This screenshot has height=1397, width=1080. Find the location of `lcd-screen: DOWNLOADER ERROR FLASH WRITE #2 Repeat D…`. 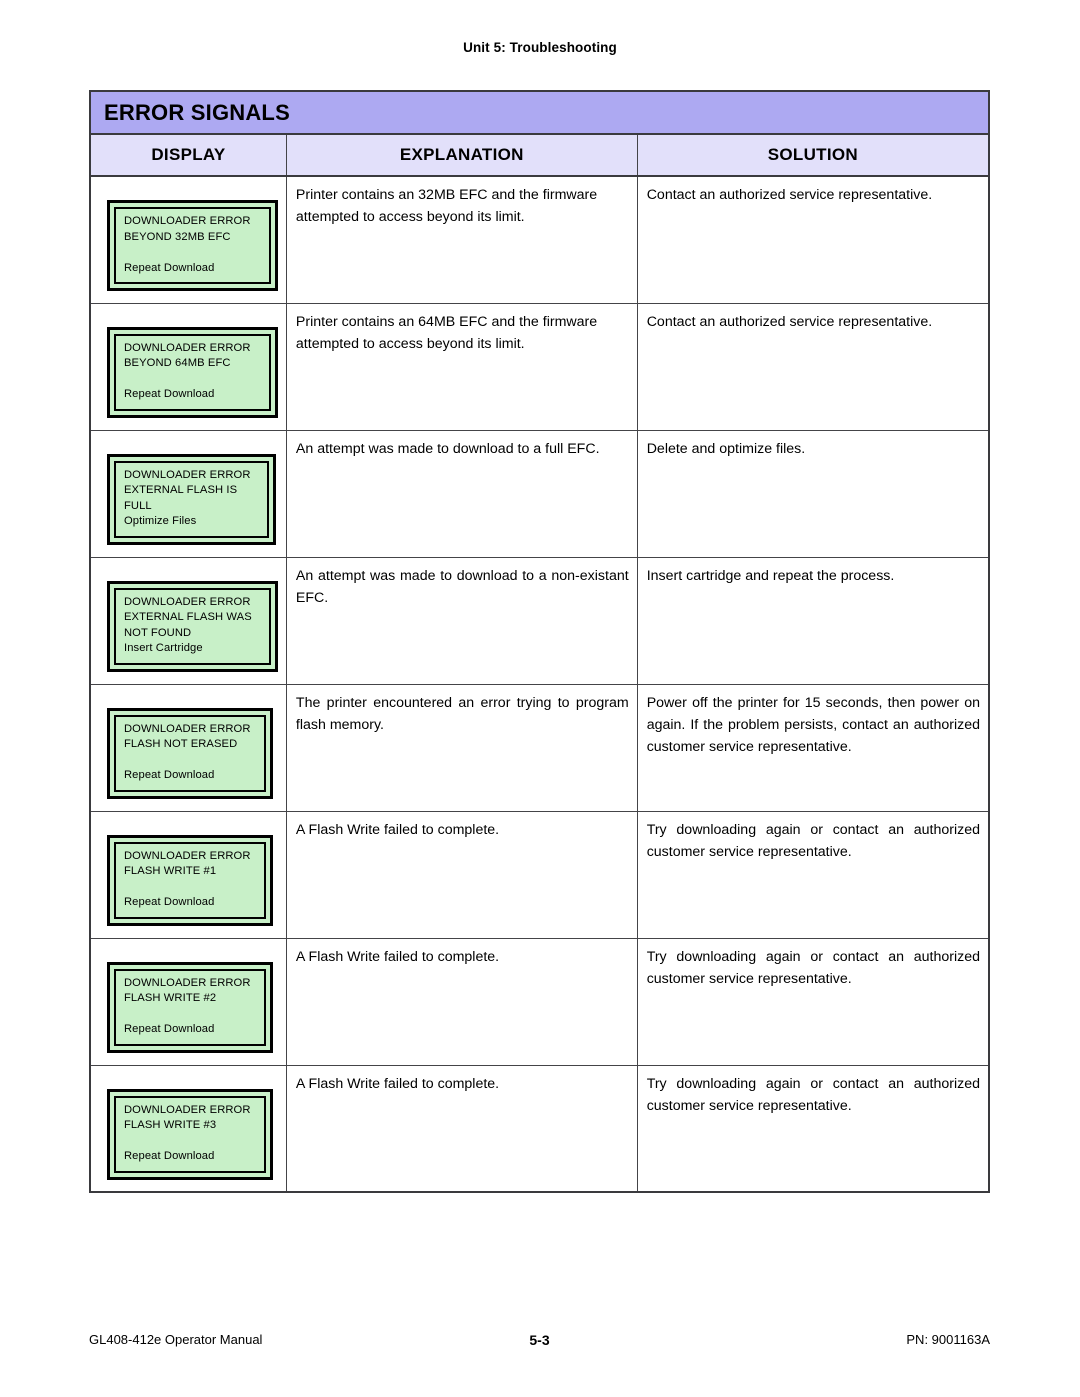

lcd-screen: DOWNLOADER ERROR FLASH WRITE #2 Repeat D… is located at coordinates (190, 1007).